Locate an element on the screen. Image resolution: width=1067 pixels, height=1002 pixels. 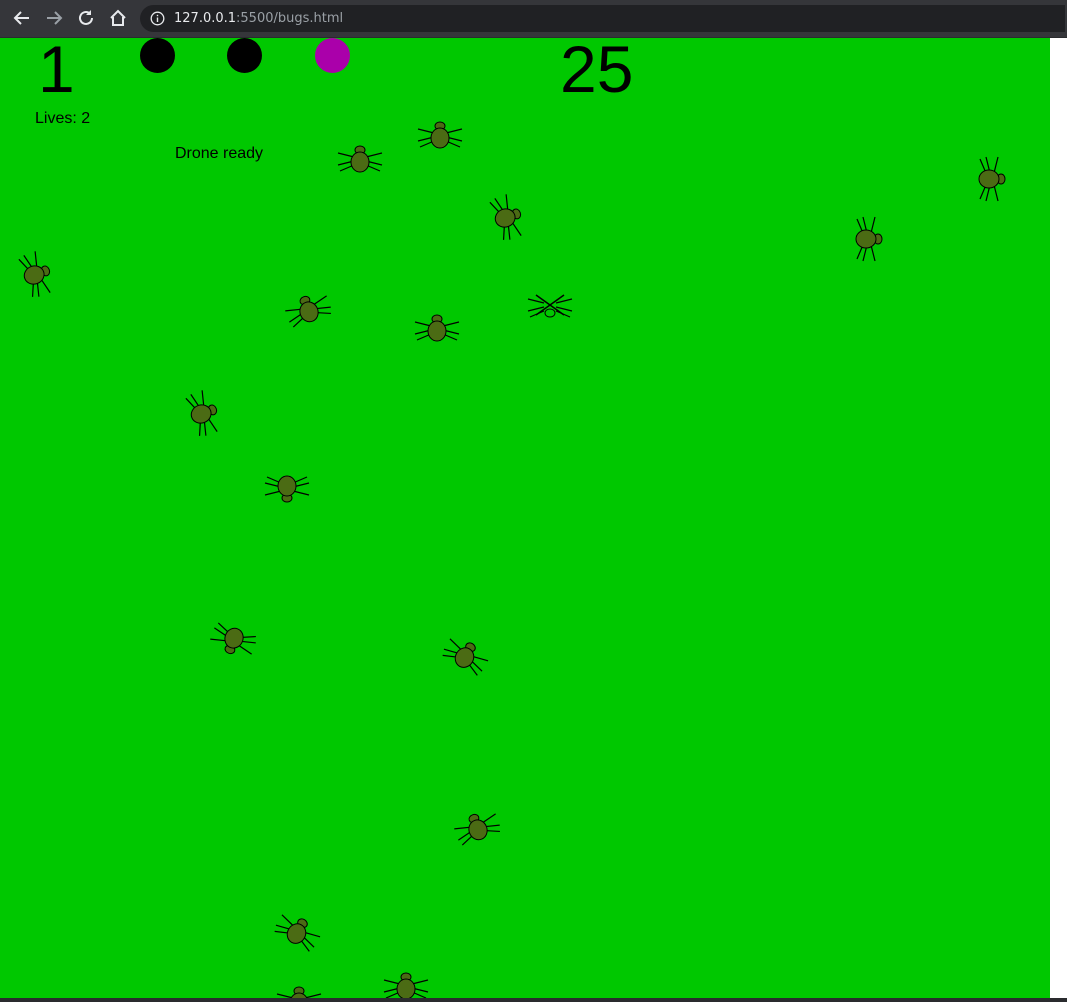
address-bar: 127.0.0.1:5500/bugs.html is located at coordinates (602, 18).